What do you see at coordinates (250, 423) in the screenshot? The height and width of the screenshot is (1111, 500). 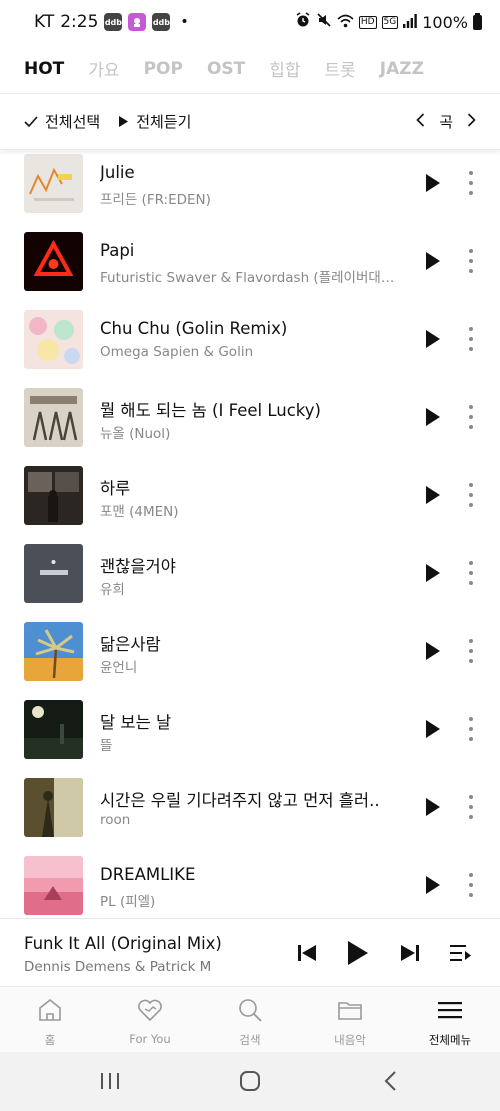 I see `song-row: 뭘 해도 되는 놈 (I Feel Lucky) 뉴올 (Nuol)` at bounding box center [250, 423].